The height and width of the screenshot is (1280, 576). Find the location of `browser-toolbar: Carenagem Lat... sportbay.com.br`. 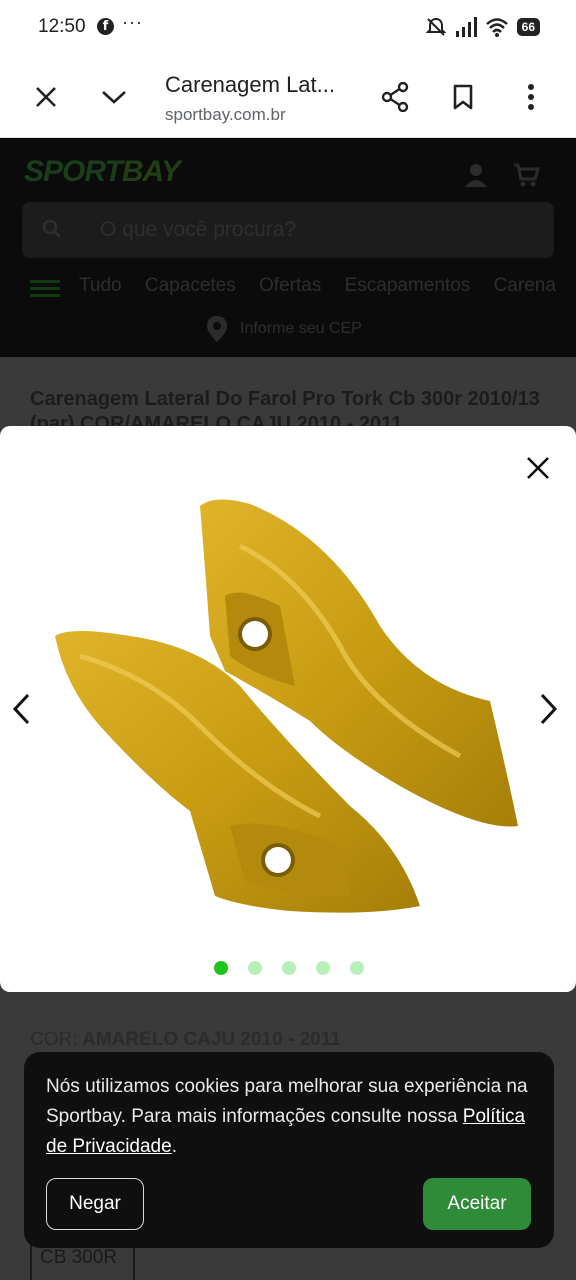

browser-toolbar: Carenagem Lat... sportbay.com.br is located at coordinates (288, 97).